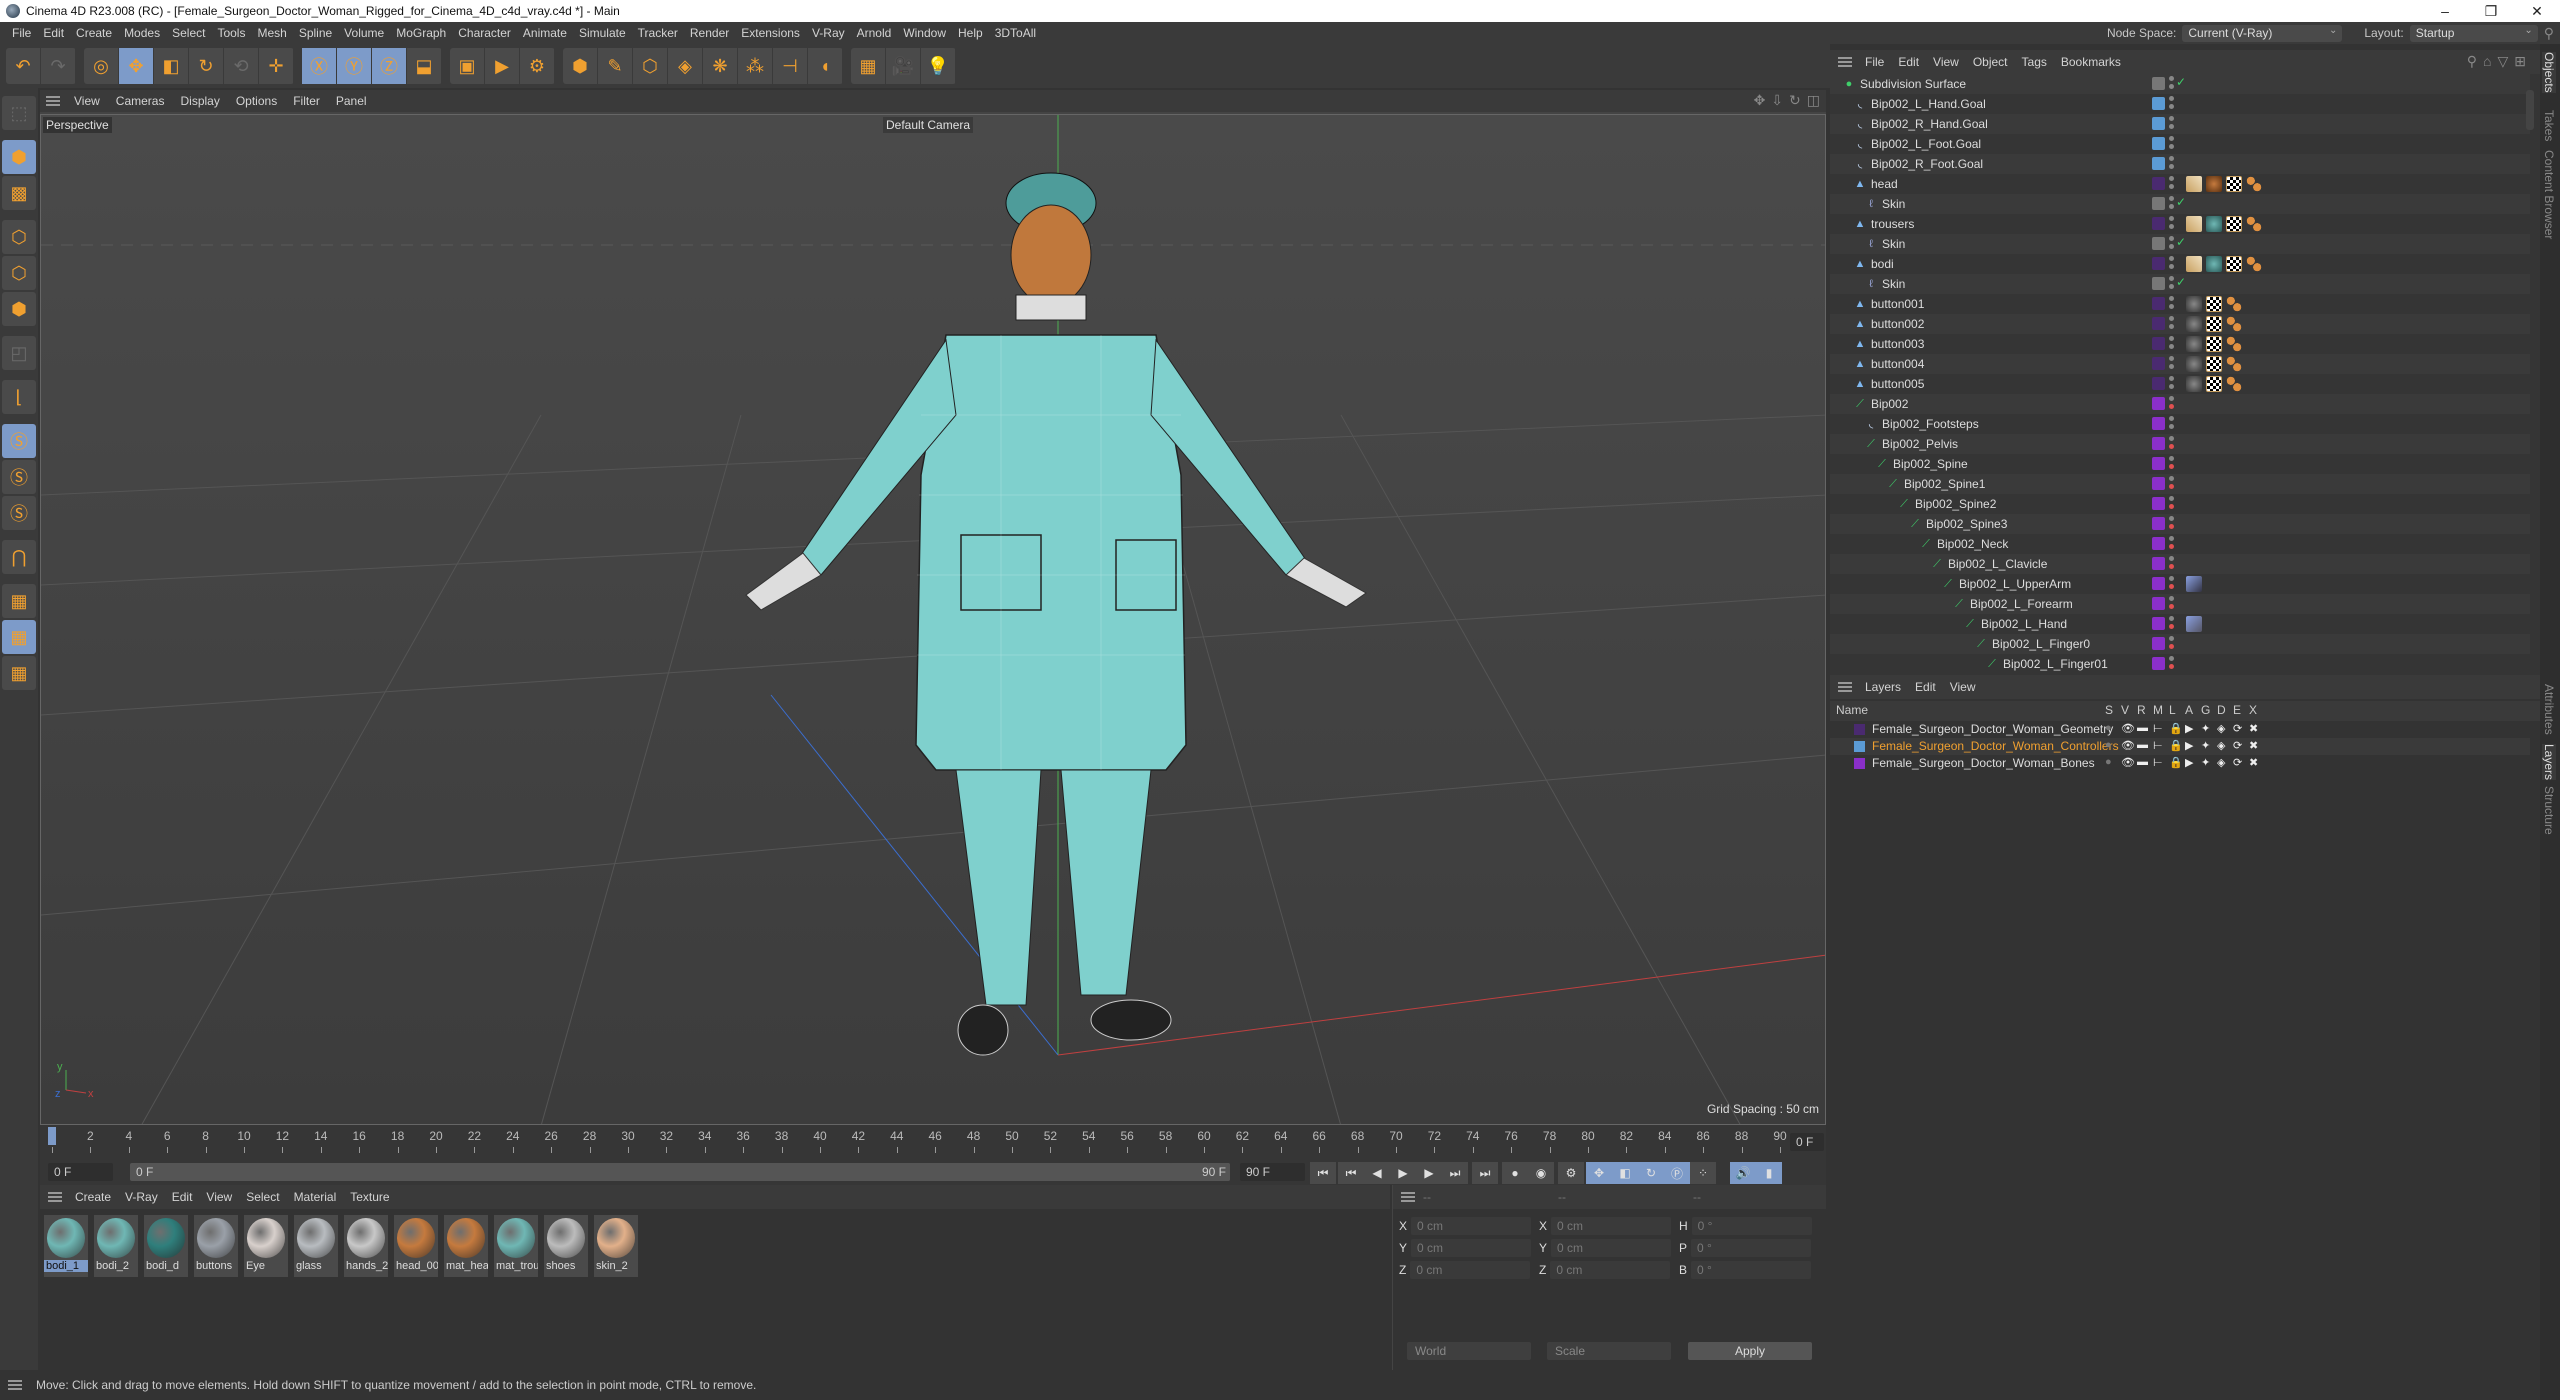 Image resolution: width=2560 pixels, height=1400 pixels. I want to click on object-row: ⟋ Bip002_Spine, so click(2180, 464).